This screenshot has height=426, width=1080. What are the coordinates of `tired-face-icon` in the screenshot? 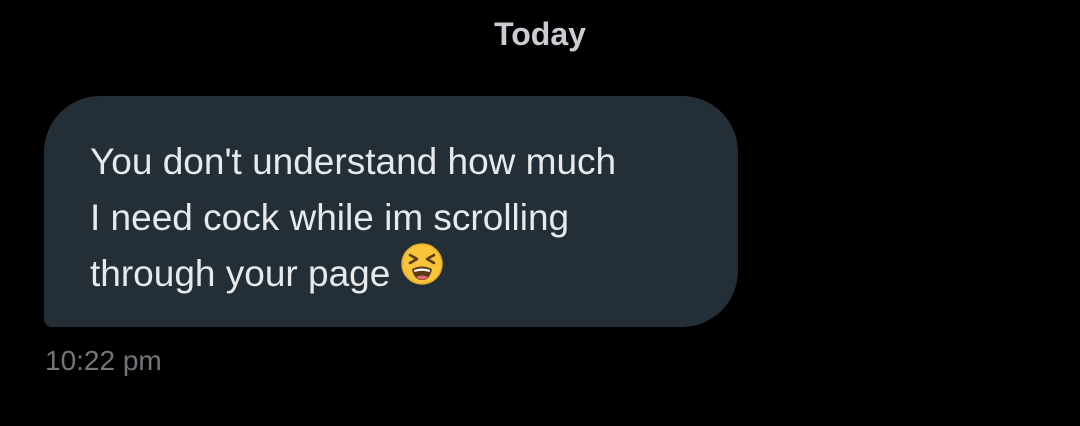 It's located at (422, 272).